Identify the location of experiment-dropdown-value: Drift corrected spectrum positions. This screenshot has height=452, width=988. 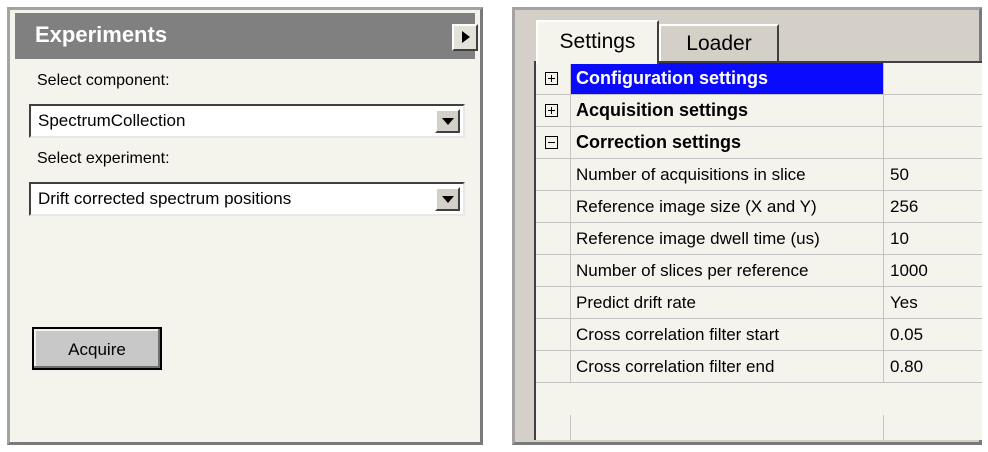
(165, 198).